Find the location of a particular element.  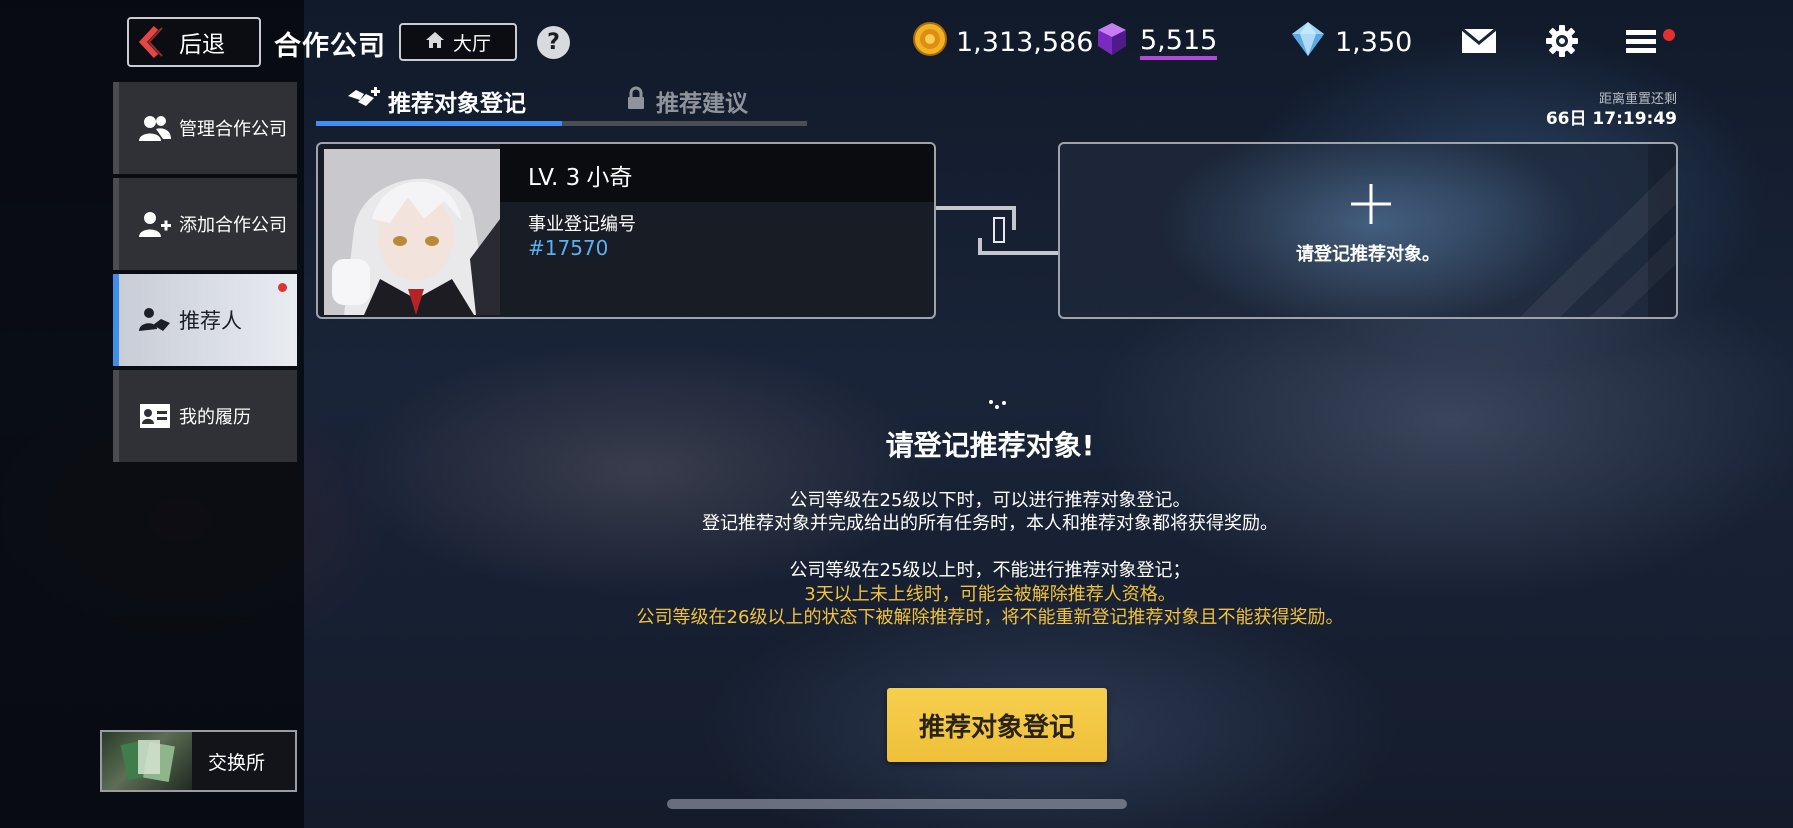

home-icon is located at coordinates (435, 42).